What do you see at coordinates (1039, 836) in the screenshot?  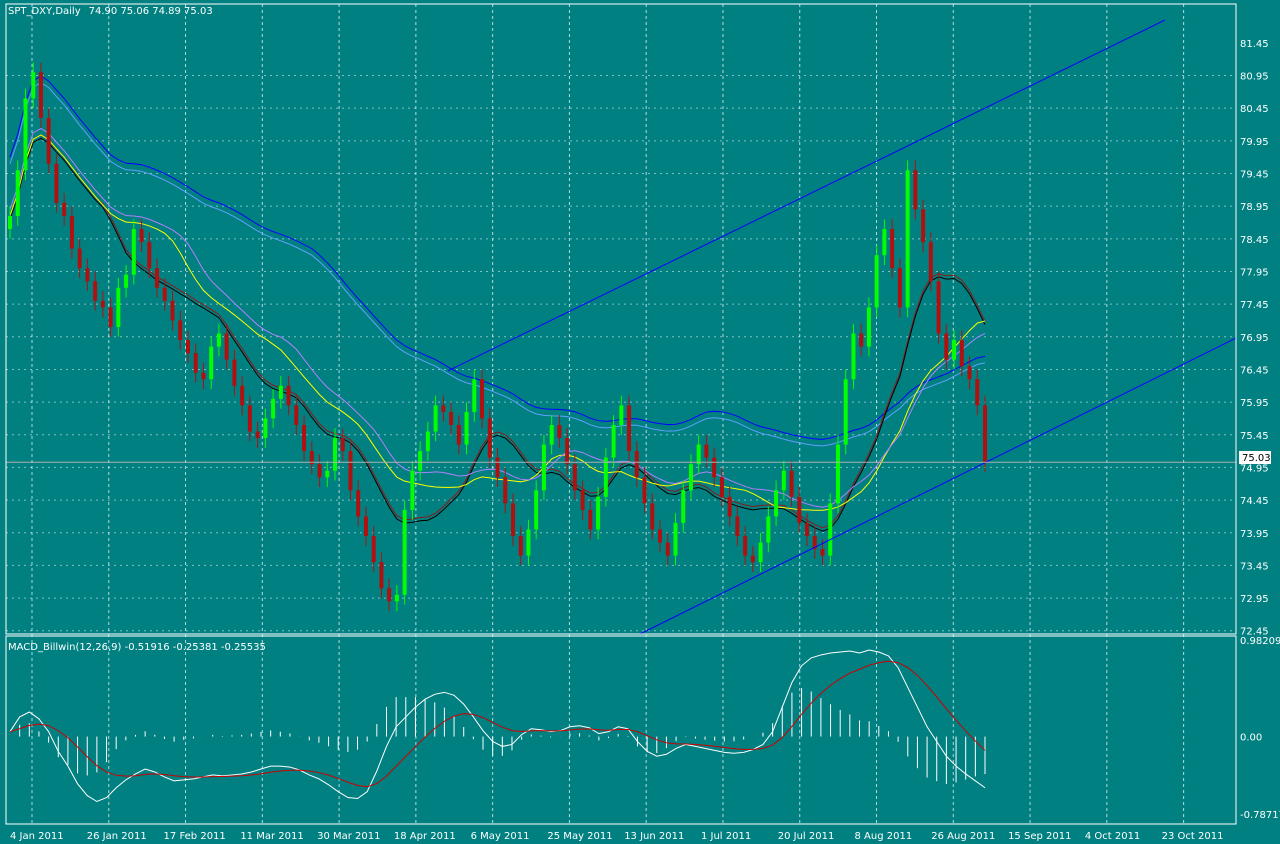 I see `date-tick-label: 15 Sep 2011` at bounding box center [1039, 836].